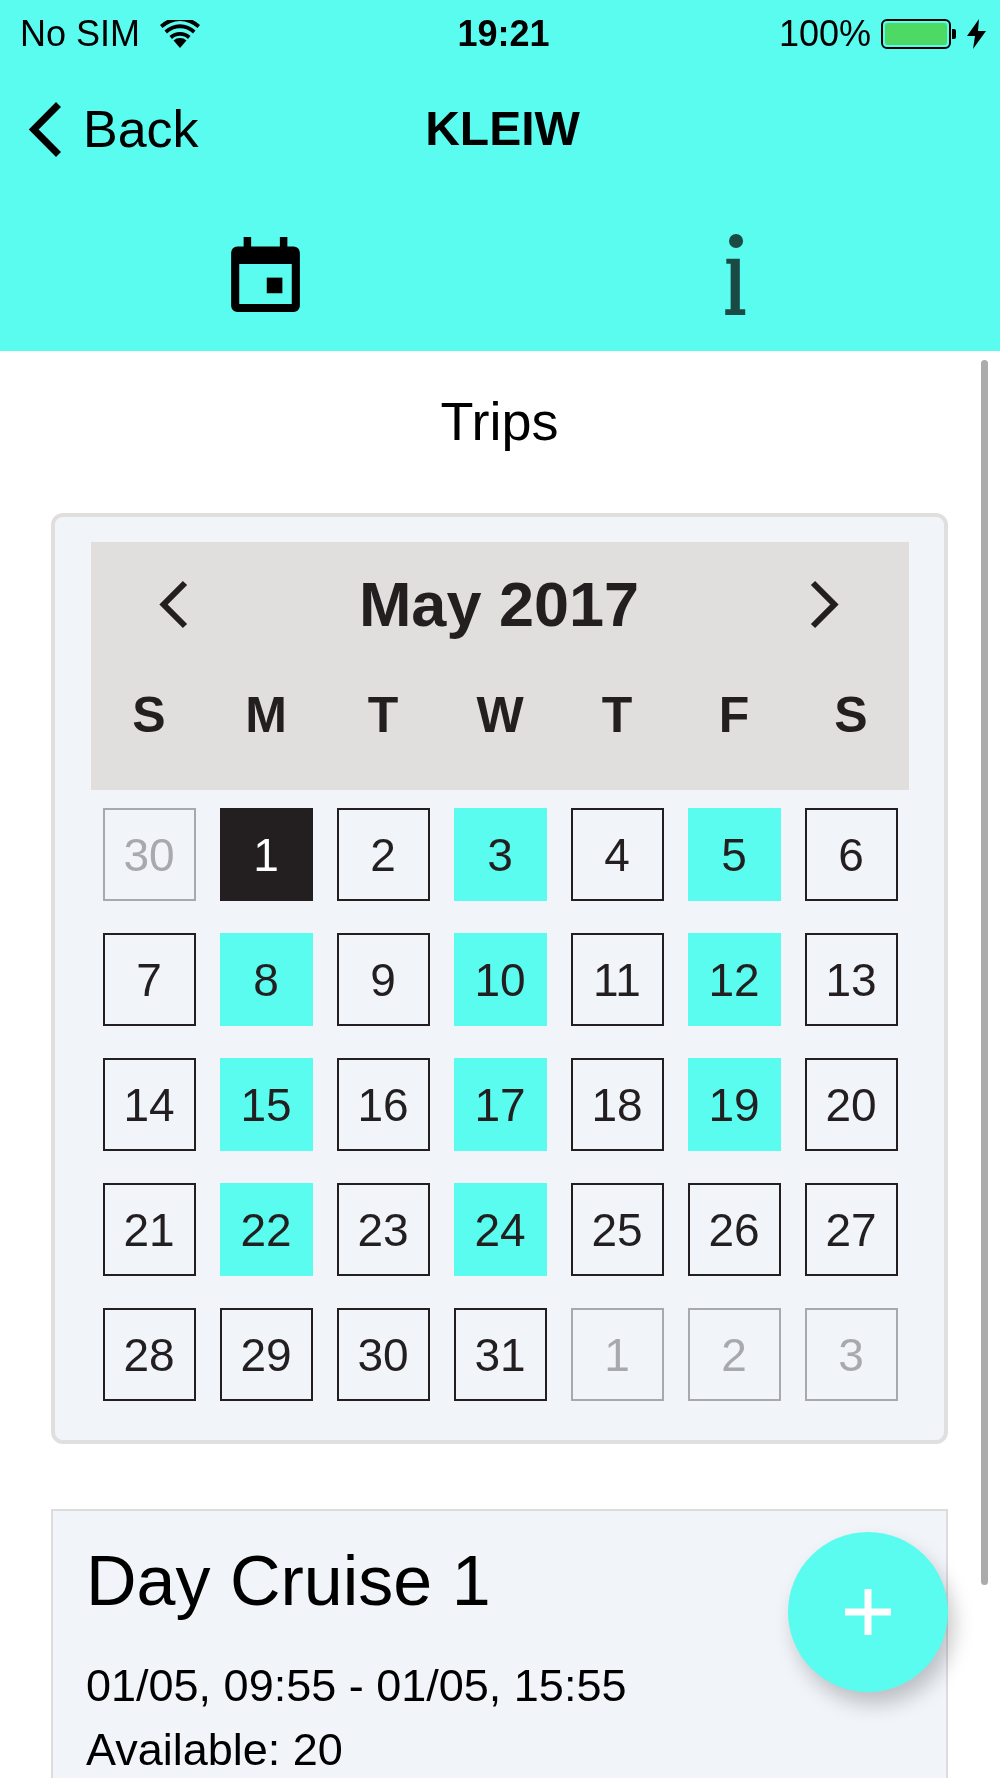  Describe the element at coordinates (502, 129) in the screenshot. I see `nav-title: KLEIW` at that location.